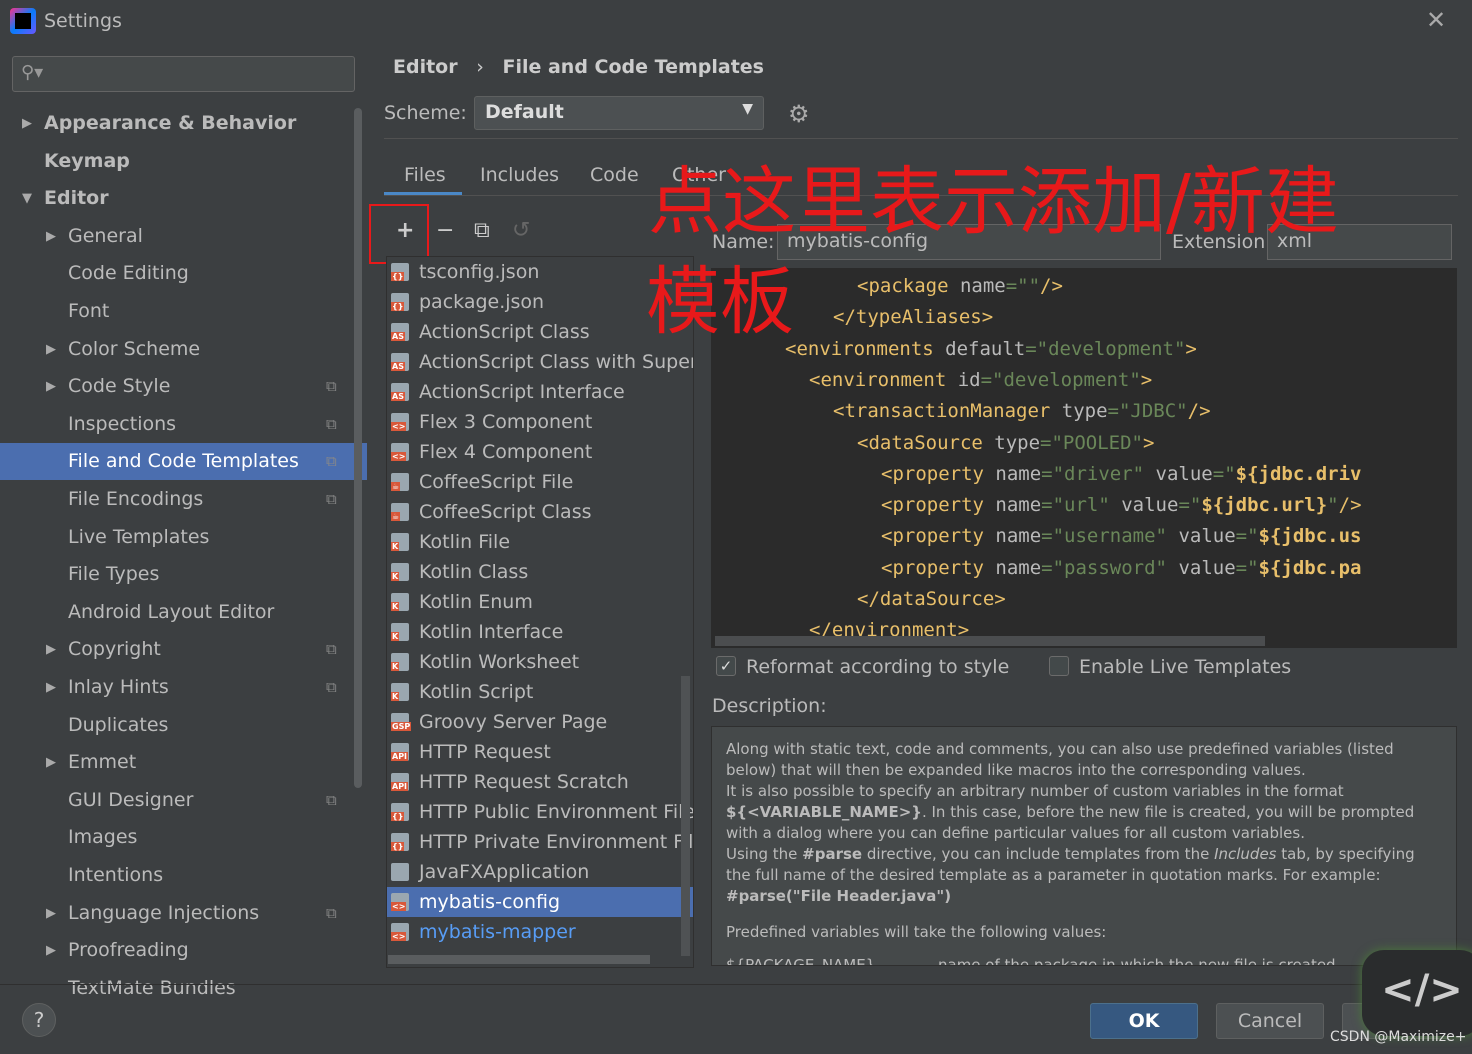  Describe the element at coordinates (476, 692) in the screenshot. I see `template-label: Kotlin Script` at that location.